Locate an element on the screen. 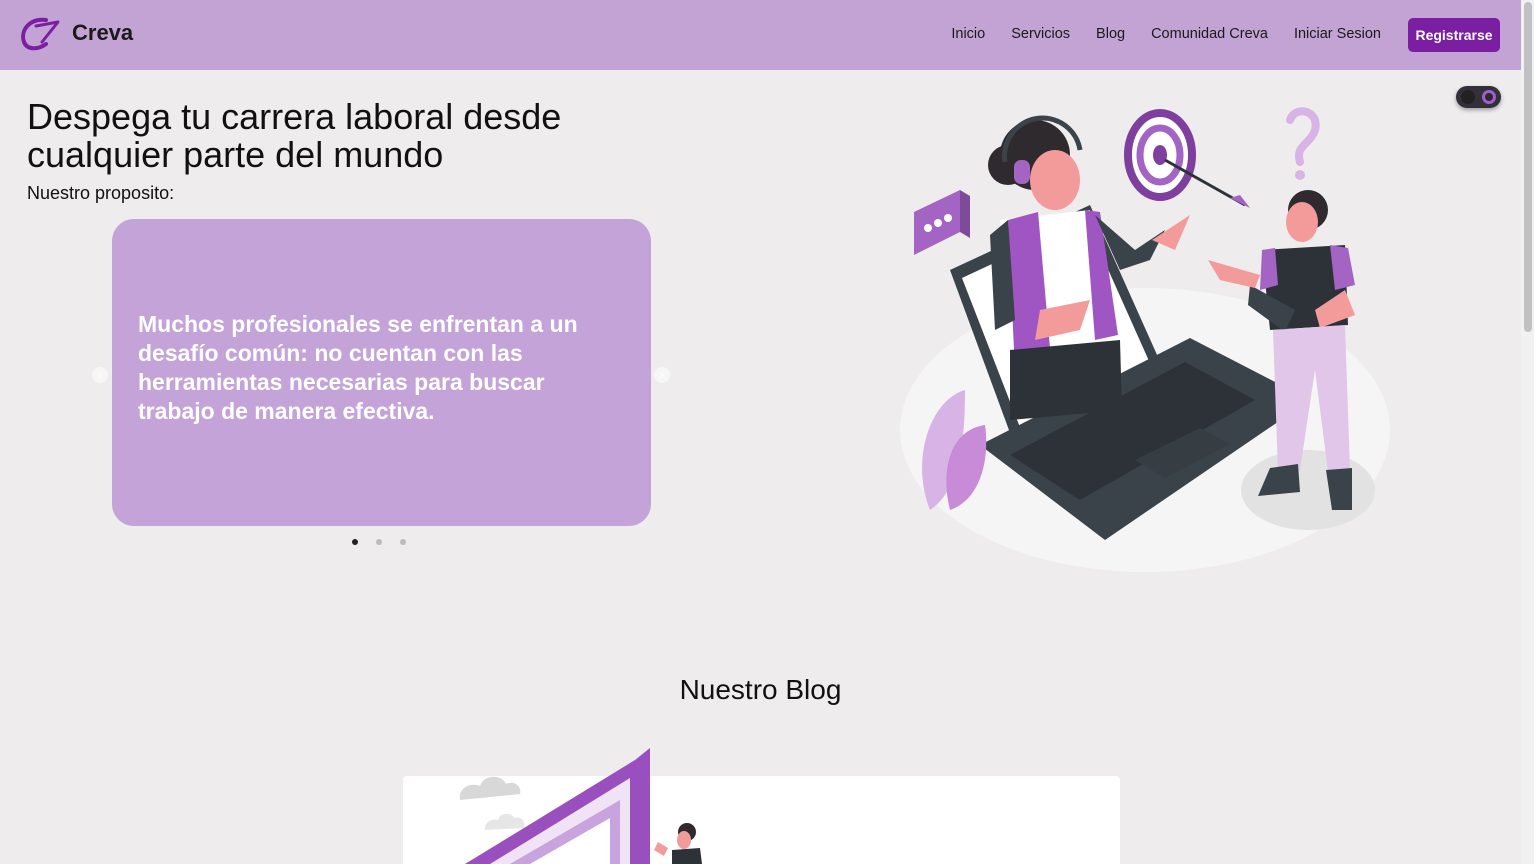 The height and width of the screenshot is (864, 1534). nav-link-comunidad: Comunidad Creva is located at coordinates (1209, 34).